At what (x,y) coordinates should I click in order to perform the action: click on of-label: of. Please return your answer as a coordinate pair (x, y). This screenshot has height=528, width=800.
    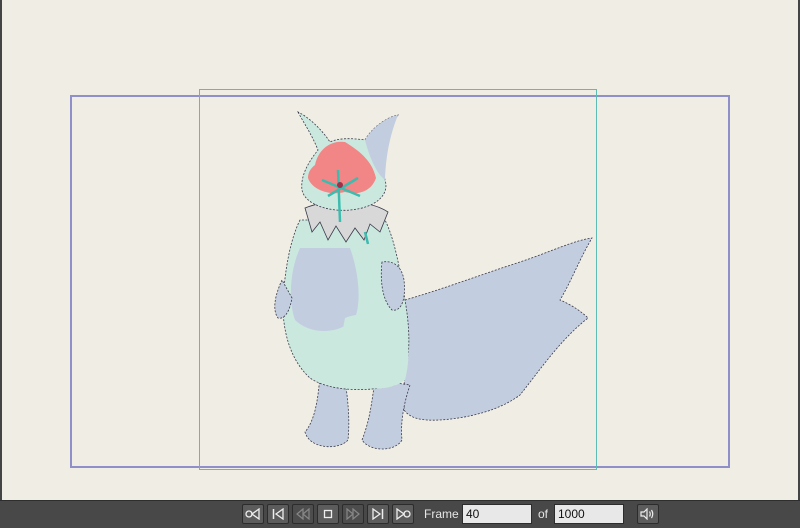
    Looking at the image, I should click on (543, 514).